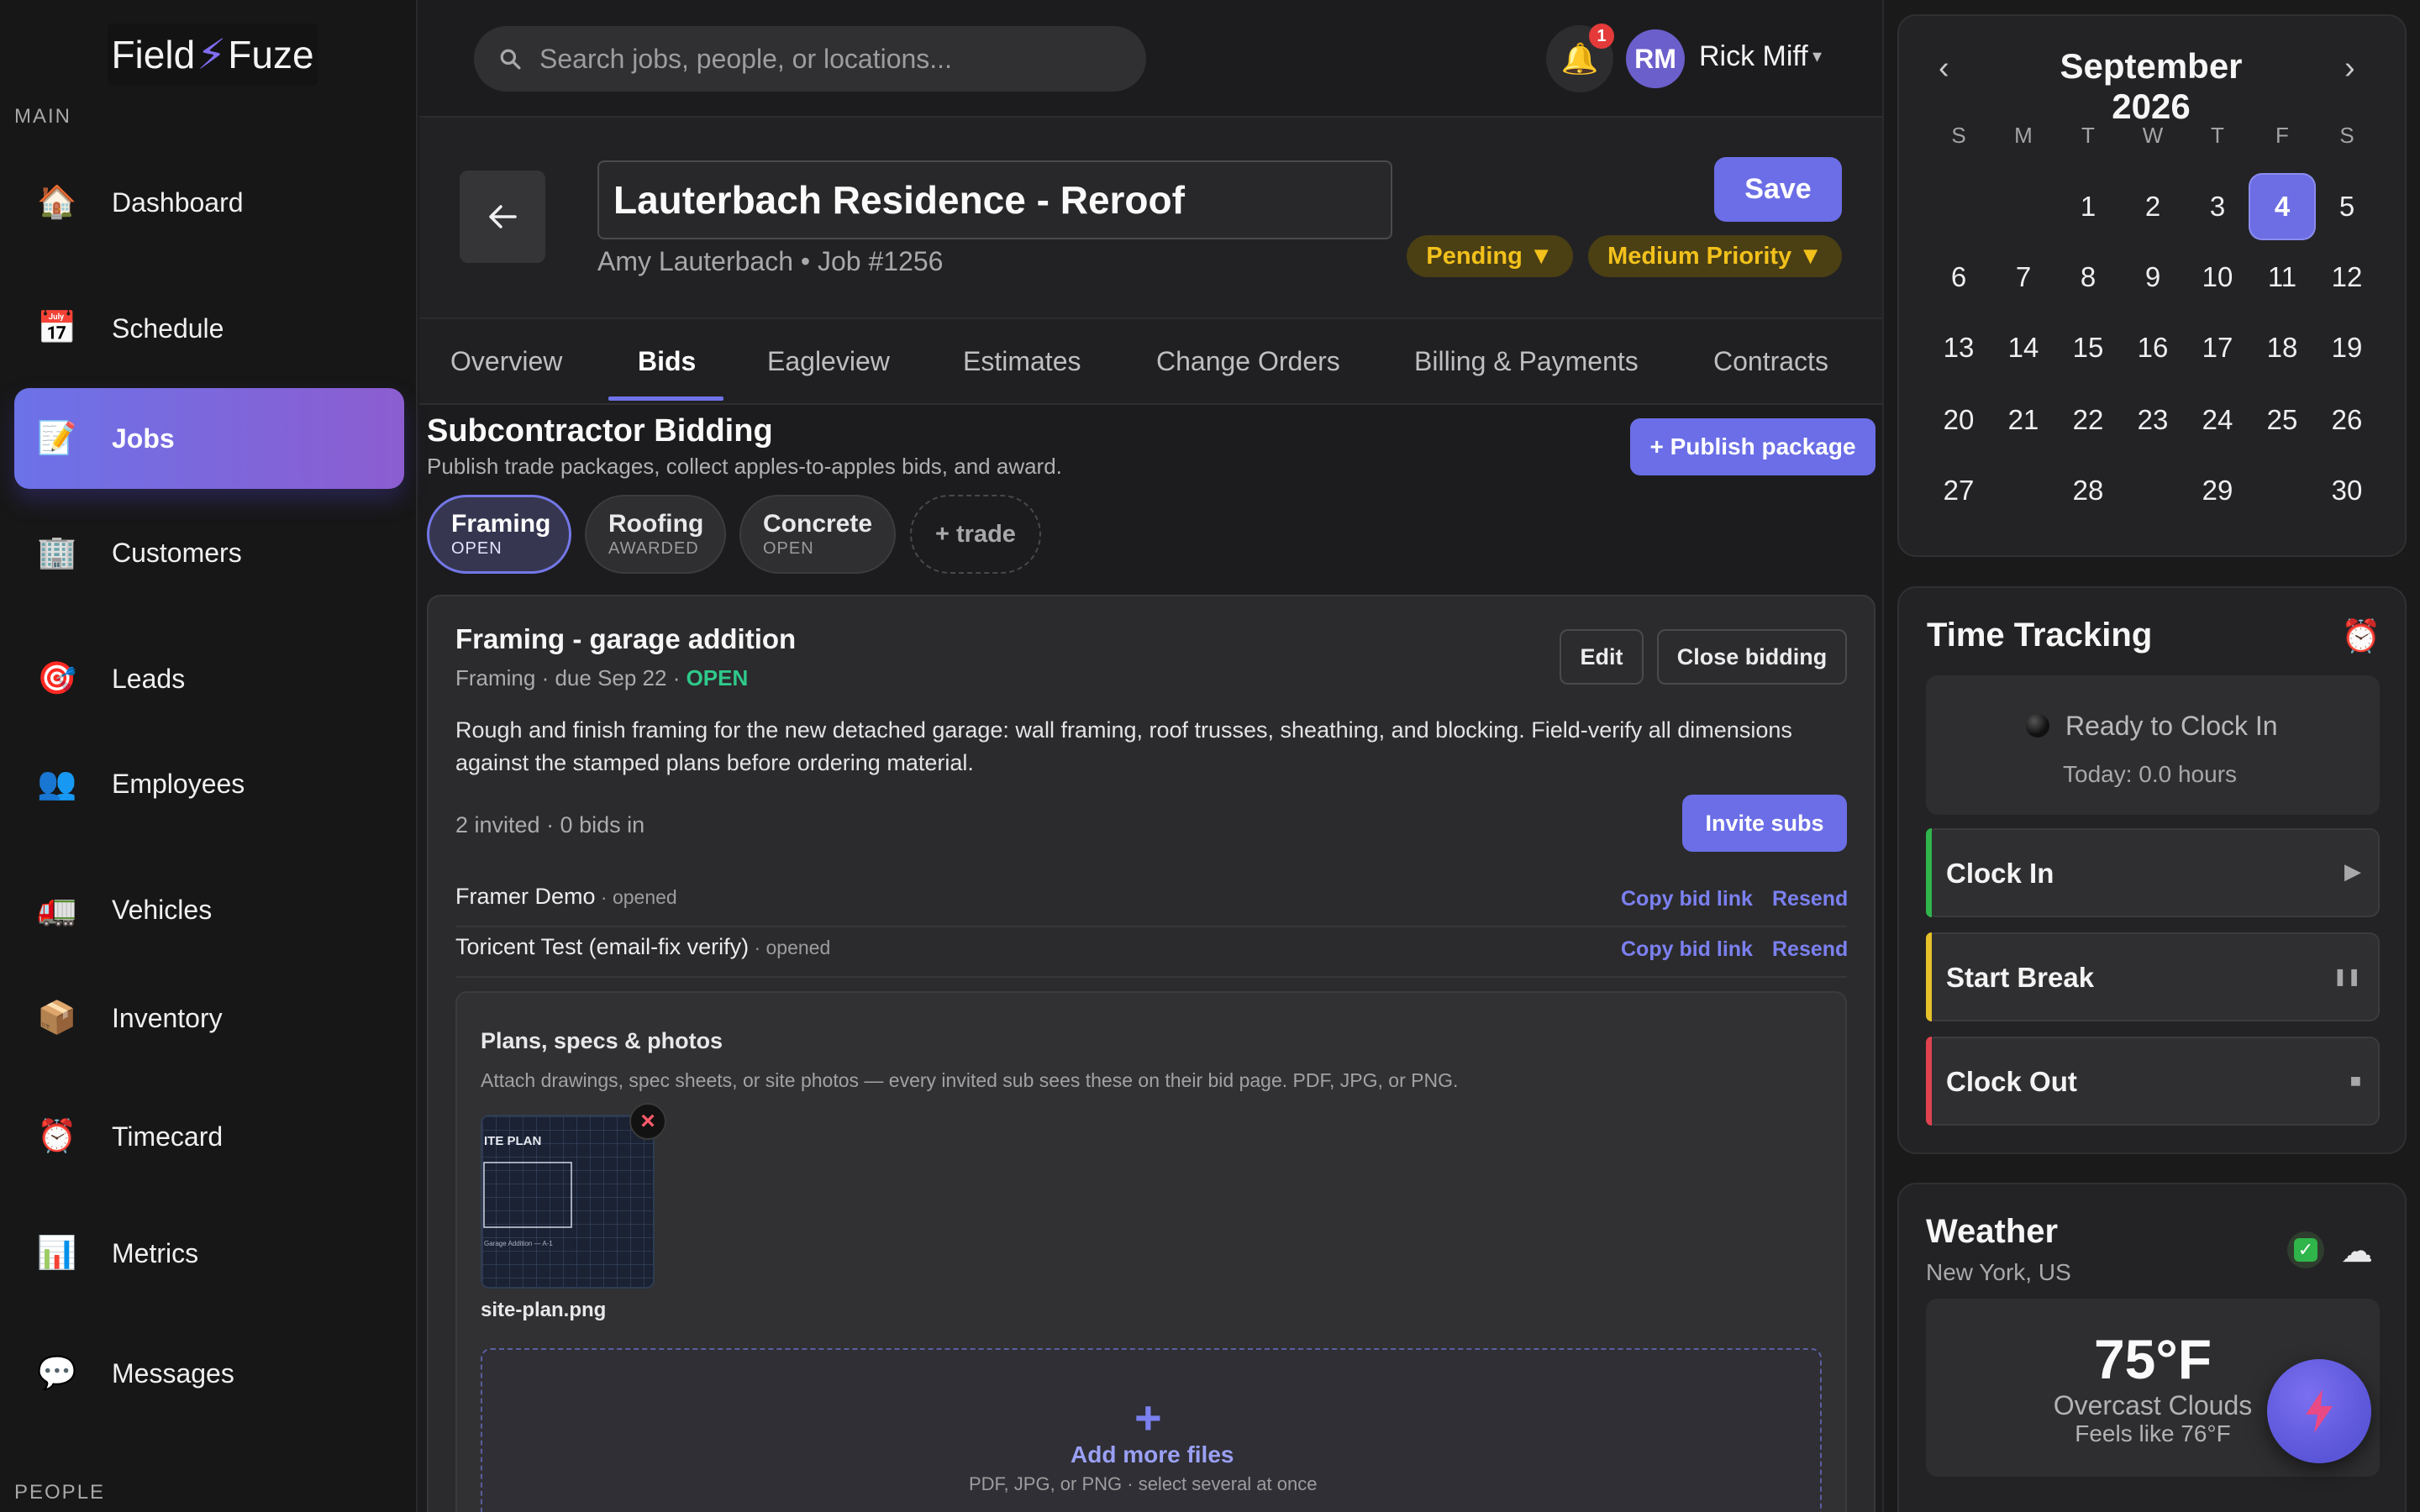 The height and width of the screenshot is (1512, 2420). What do you see at coordinates (1022, 361) in the screenshot?
I see `tab-estimates: Estimates` at bounding box center [1022, 361].